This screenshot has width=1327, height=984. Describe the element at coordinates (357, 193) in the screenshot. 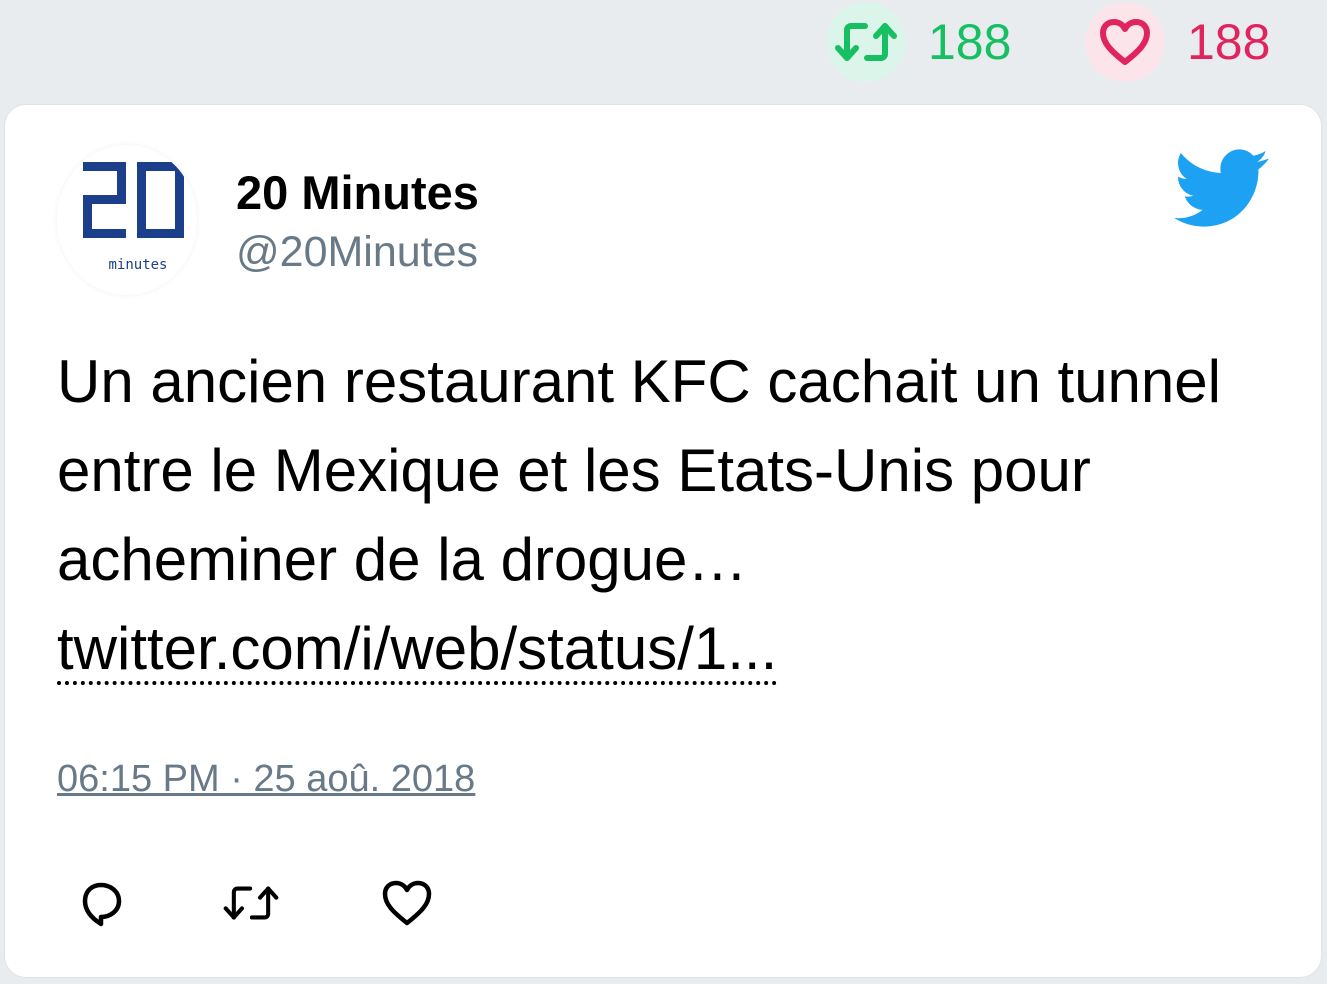

I see `author-name: 20 Minutes` at that location.